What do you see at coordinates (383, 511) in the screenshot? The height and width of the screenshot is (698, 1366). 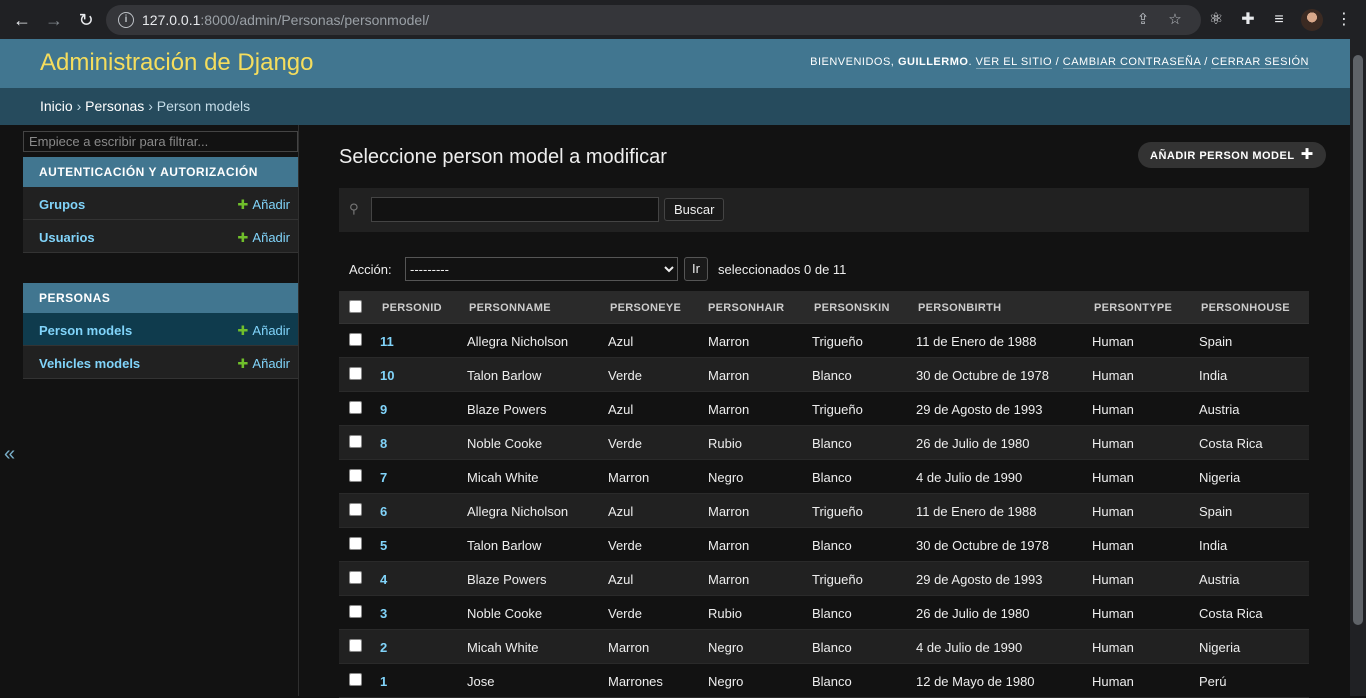 I see `person-id-link: 6` at bounding box center [383, 511].